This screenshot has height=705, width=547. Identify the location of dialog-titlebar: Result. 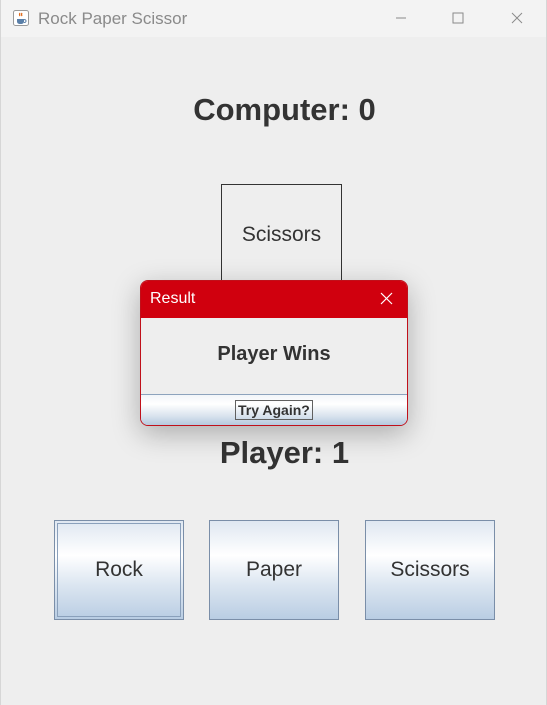
(274, 299).